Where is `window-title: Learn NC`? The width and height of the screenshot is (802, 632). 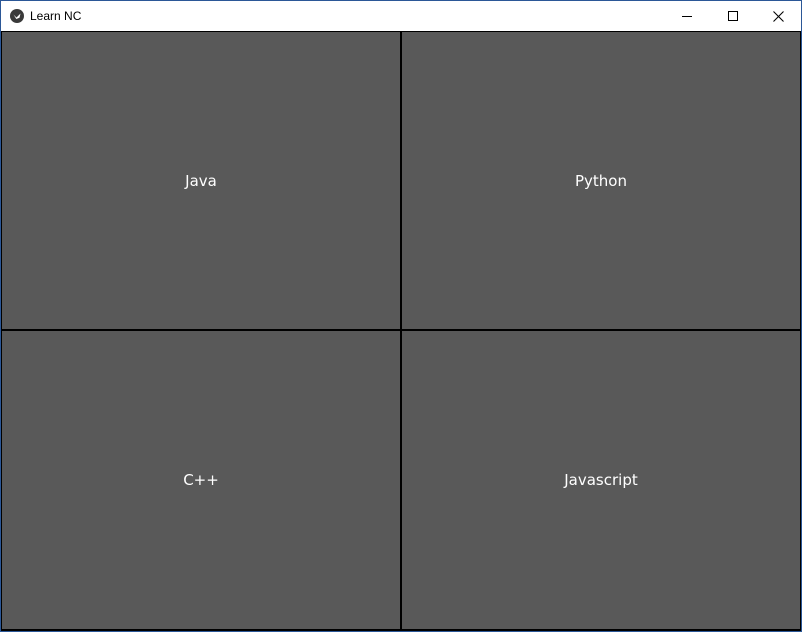
window-title: Learn NC is located at coordinates (56, 16).